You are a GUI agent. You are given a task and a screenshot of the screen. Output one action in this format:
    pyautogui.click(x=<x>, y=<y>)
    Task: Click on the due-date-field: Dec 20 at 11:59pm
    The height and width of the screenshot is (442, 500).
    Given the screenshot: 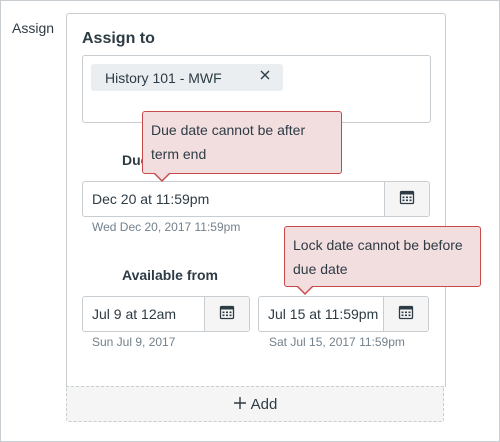 What is the action you would take?
    pyautogui.click(x=256, y=199)
    